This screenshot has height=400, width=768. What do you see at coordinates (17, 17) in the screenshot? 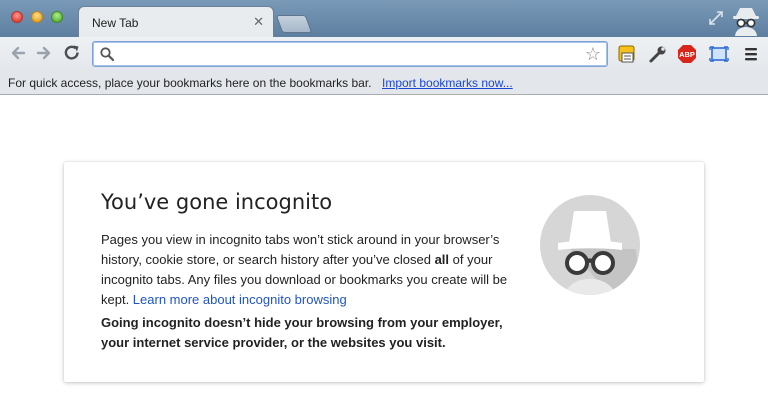
I see `window-close-button` at bounding box center [17, 17].